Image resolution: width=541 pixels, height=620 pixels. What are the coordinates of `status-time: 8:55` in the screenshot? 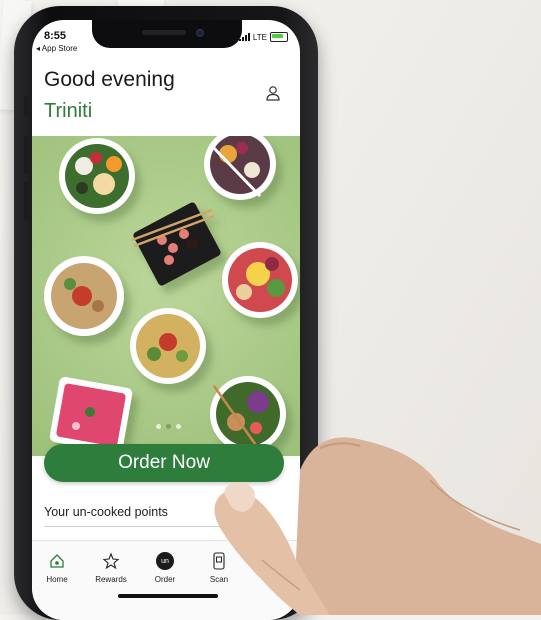 It's located at (55, 36).